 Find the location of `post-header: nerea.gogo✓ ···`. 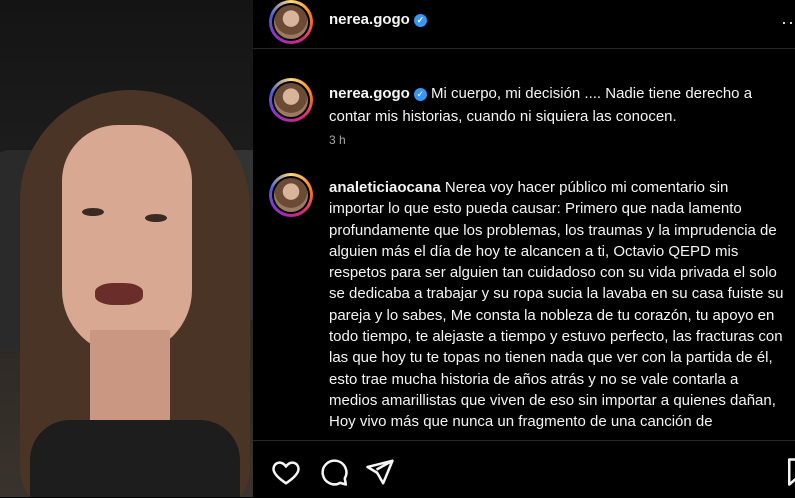

post-header: nerea.gogo✓ ··· is located at coordinates (524, 24).